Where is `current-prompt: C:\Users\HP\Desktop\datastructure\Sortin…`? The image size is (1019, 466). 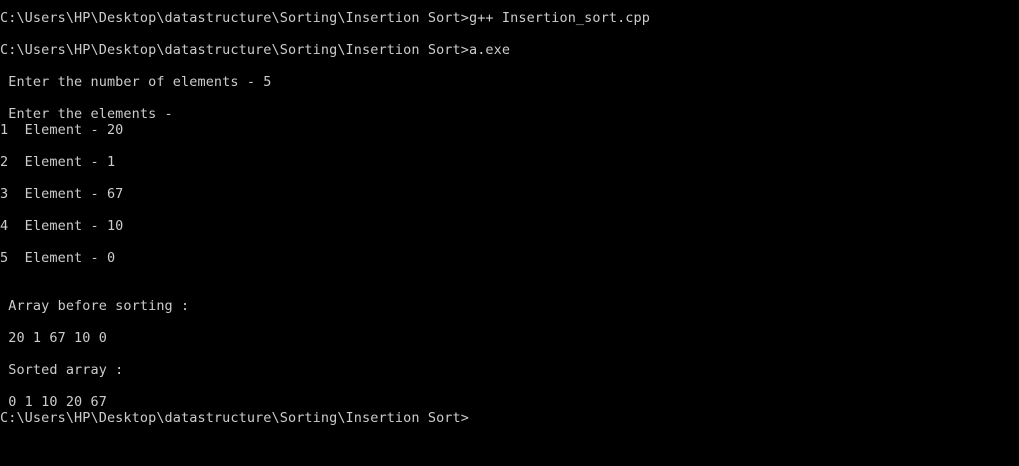 current-prompt: C:\Users\HP\Desktop\datastructure\Sortin… is located at coordinates (234, 418).